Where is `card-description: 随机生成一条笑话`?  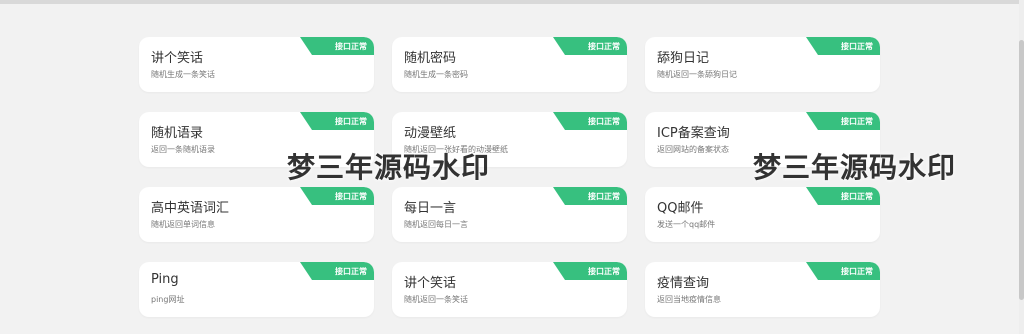
card-description: 随机生成一条笑话 is located at coordinates (183, 74).